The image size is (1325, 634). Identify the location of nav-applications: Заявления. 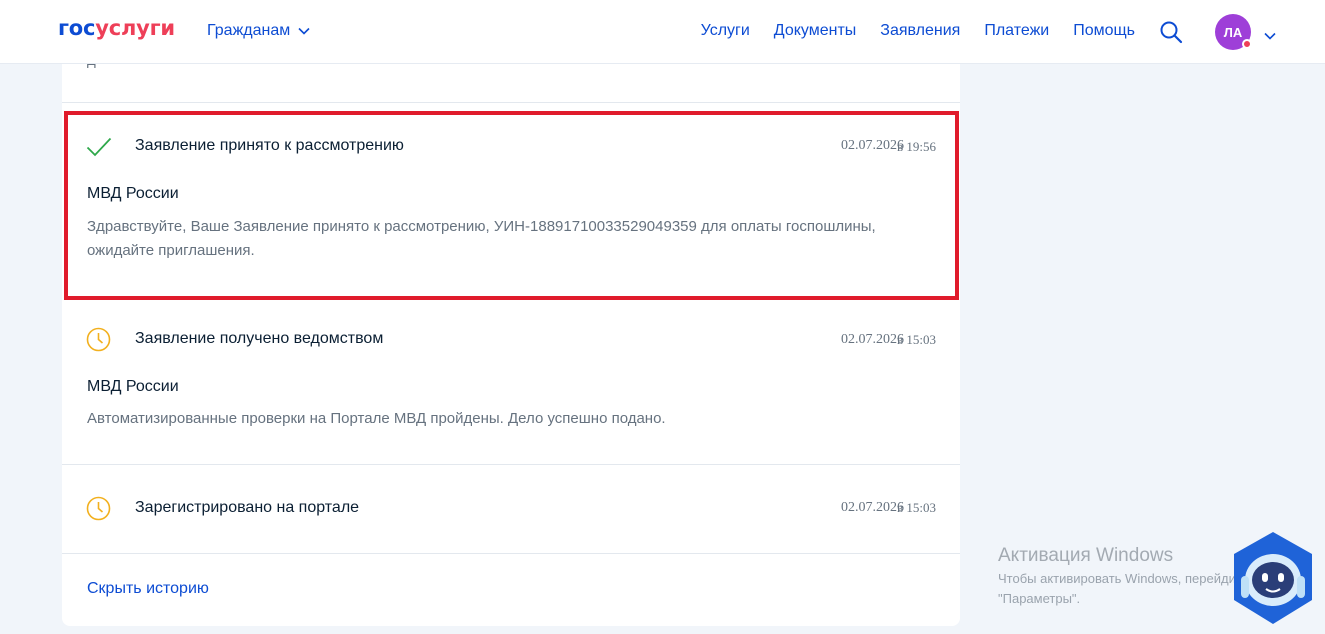
(920, 31).